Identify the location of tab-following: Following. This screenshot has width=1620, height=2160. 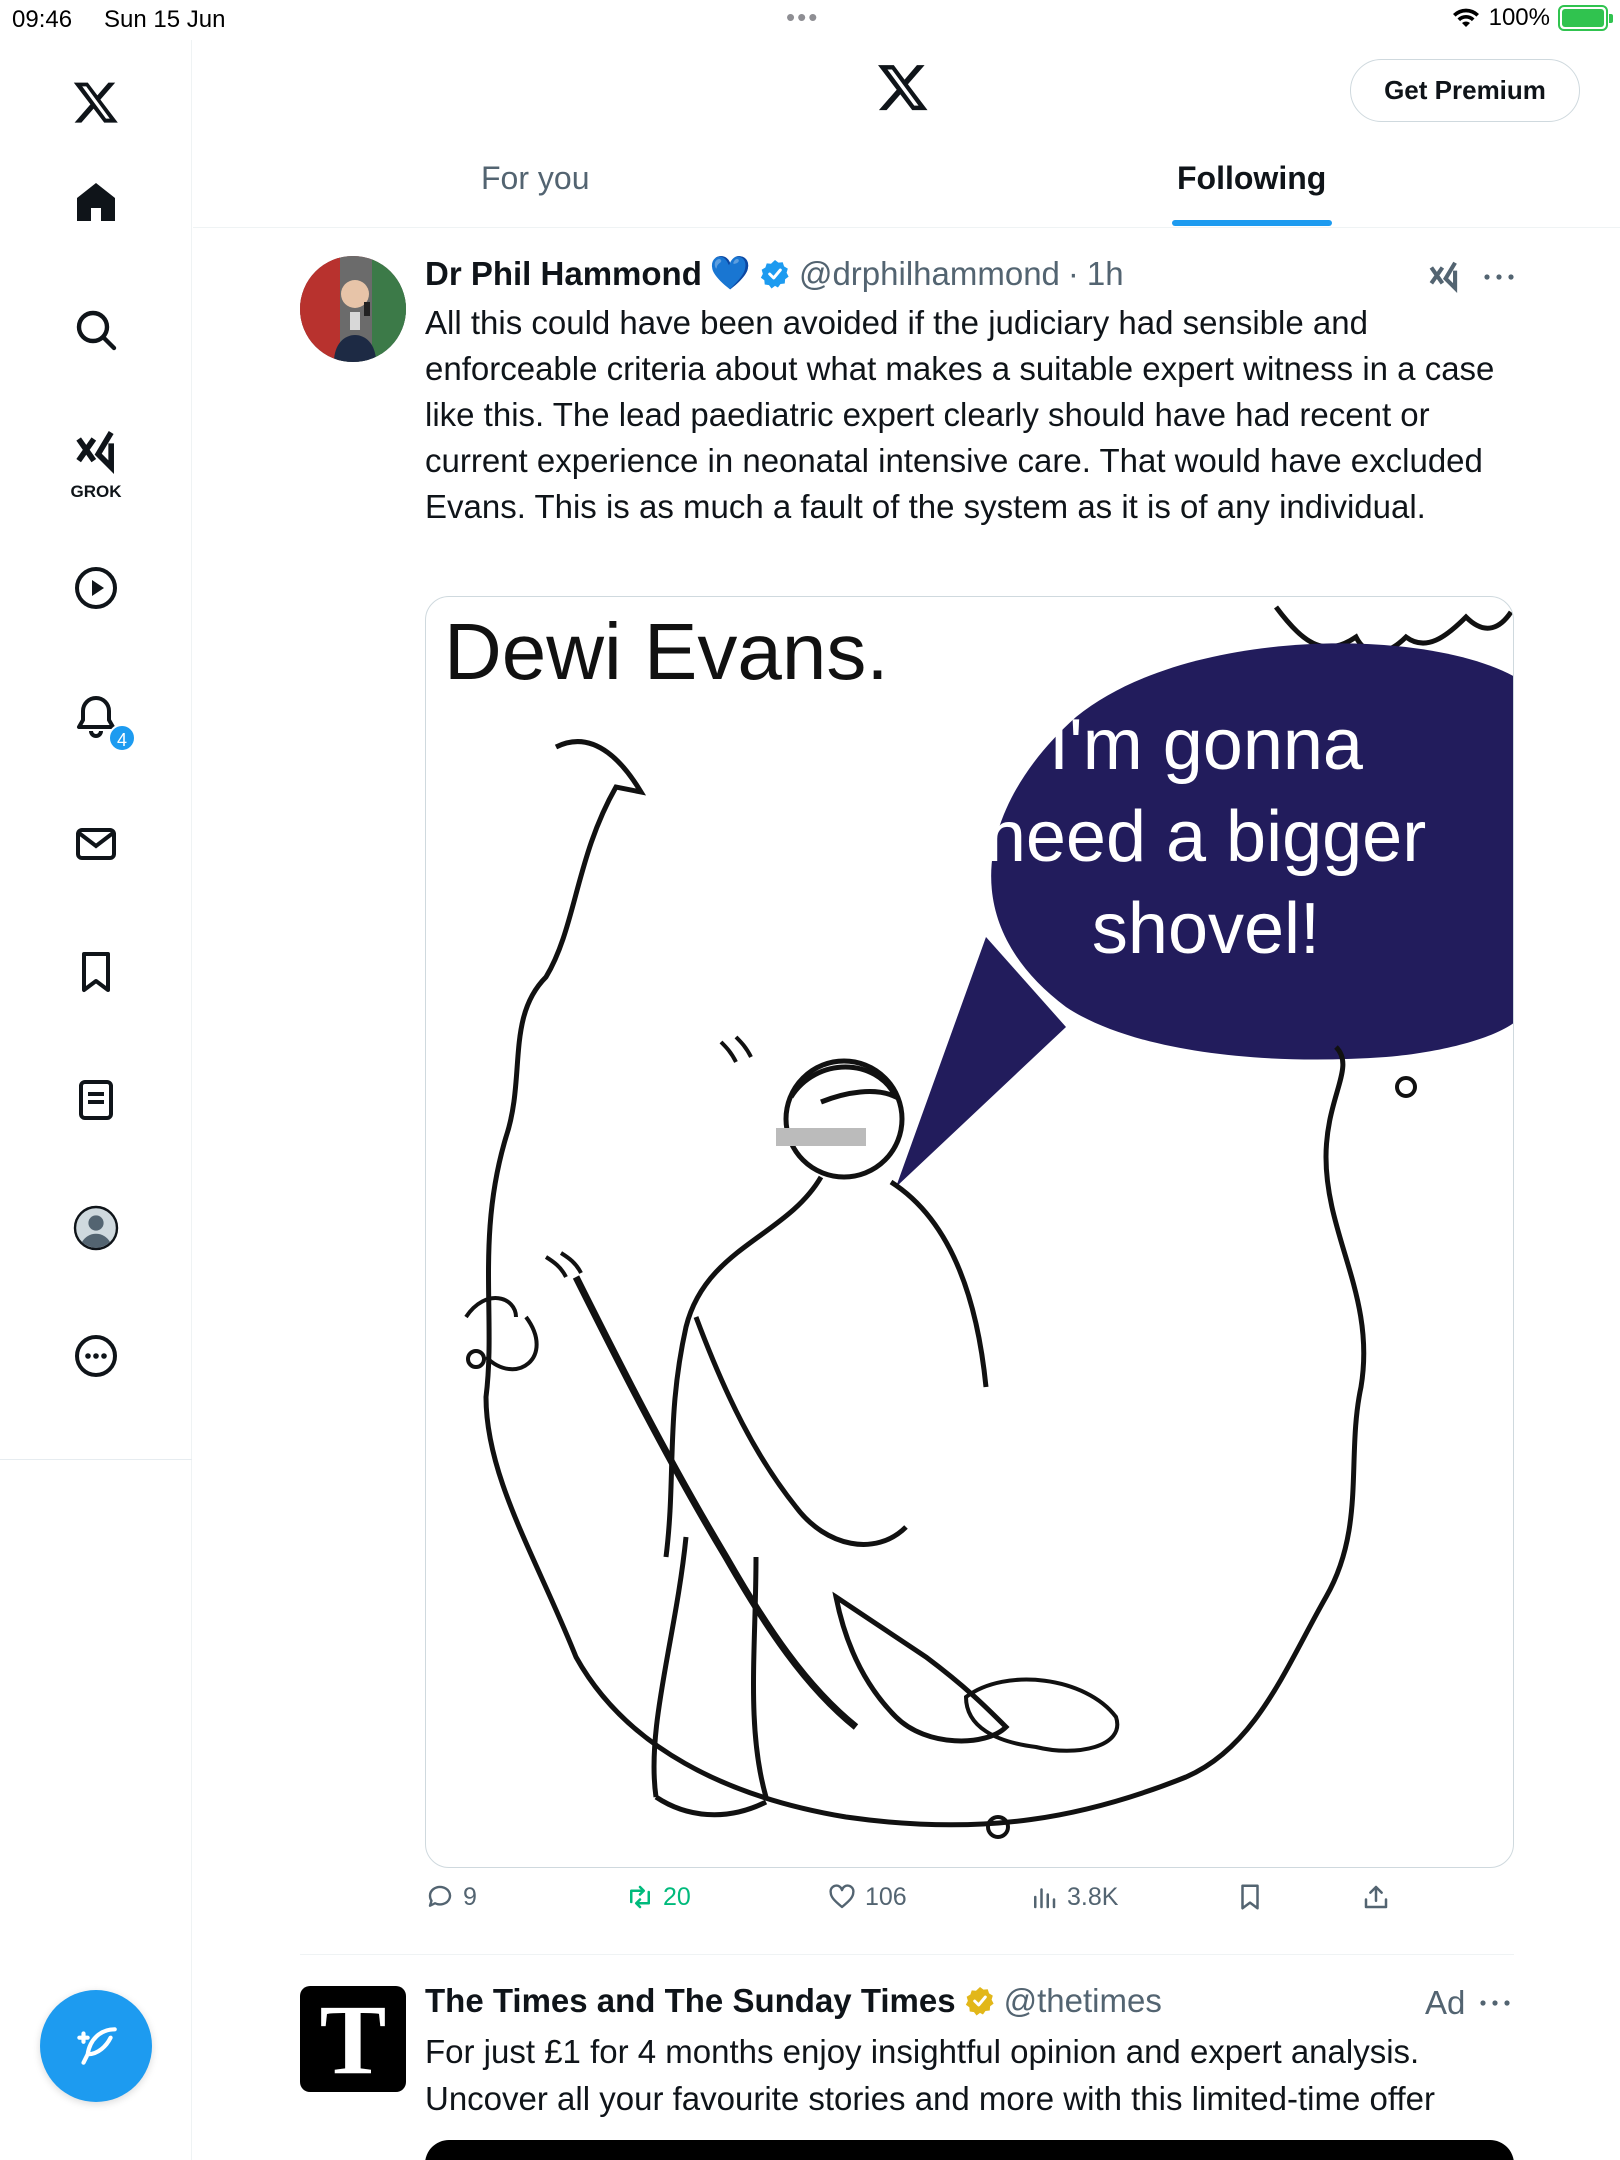
(1251, 178).